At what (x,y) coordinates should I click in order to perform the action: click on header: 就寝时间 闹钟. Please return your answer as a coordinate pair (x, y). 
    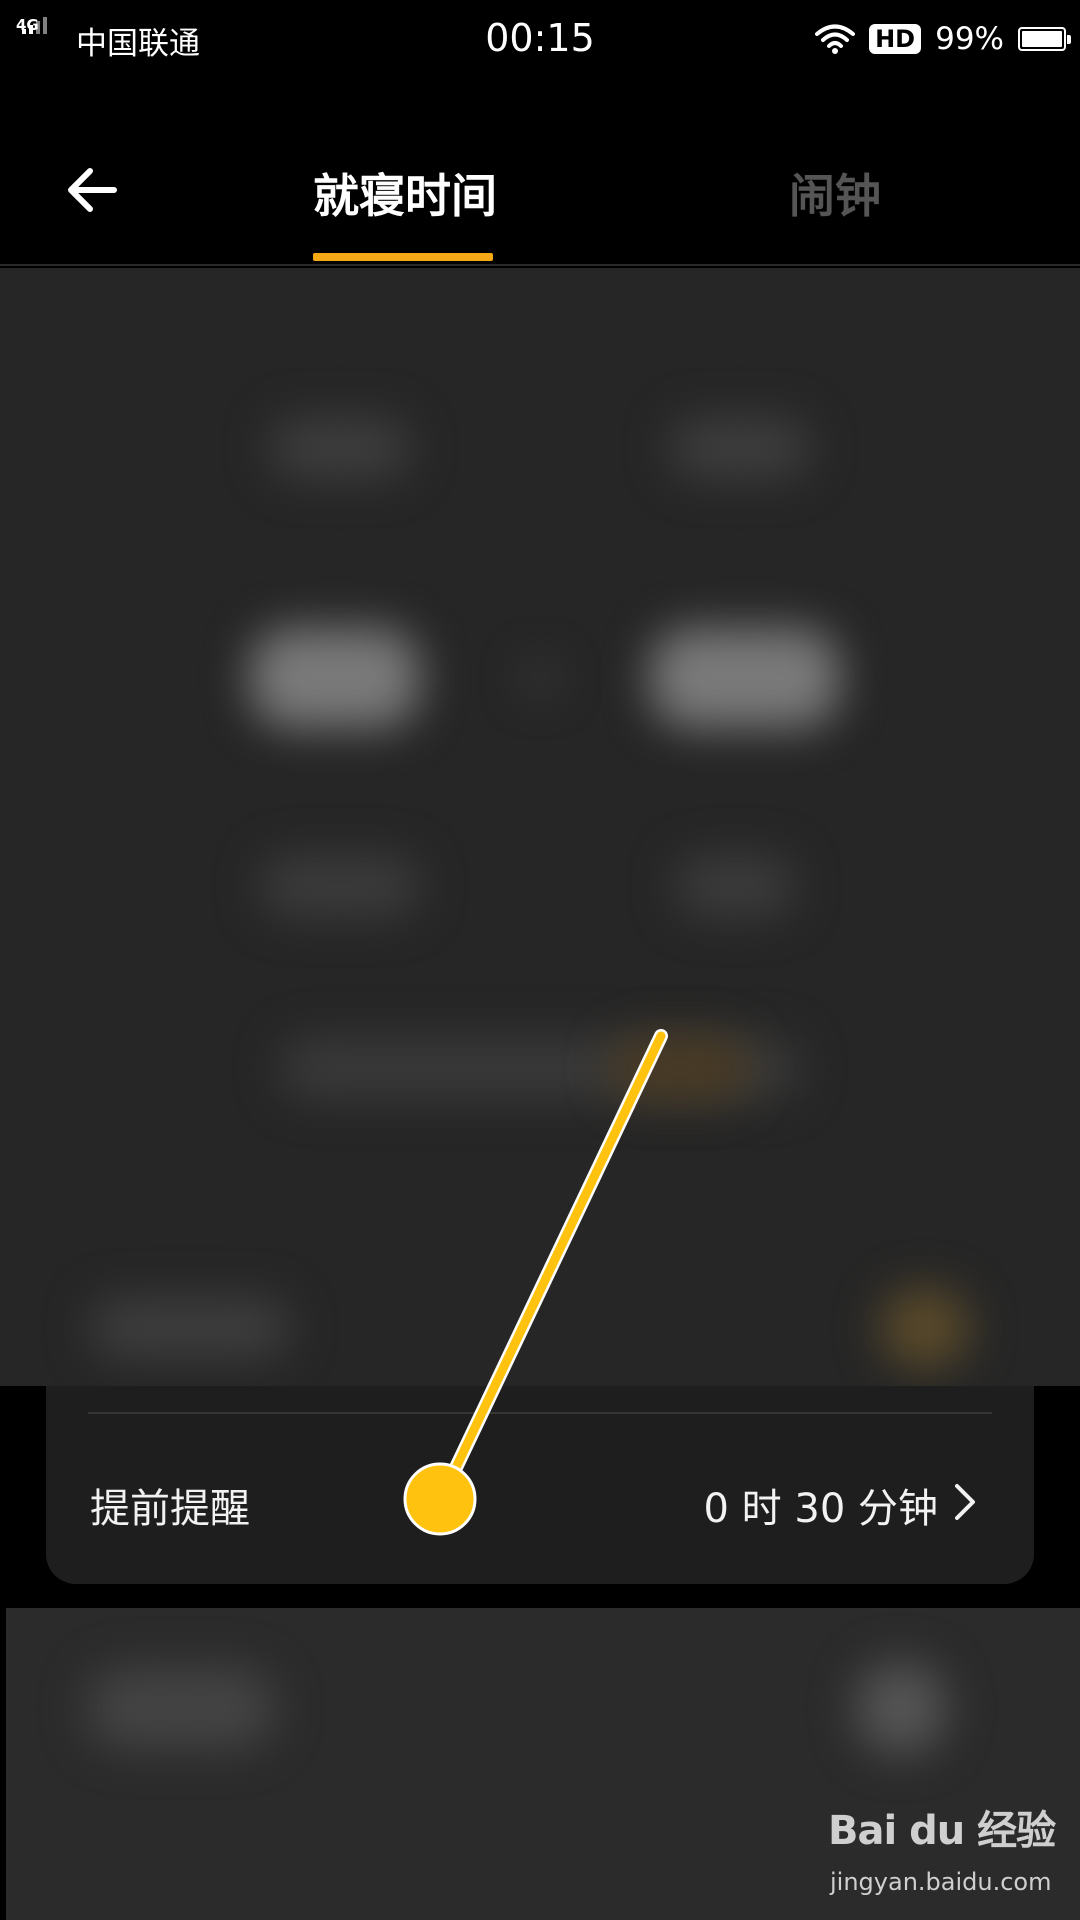
    Looking at the image, I should click on (540, 190).